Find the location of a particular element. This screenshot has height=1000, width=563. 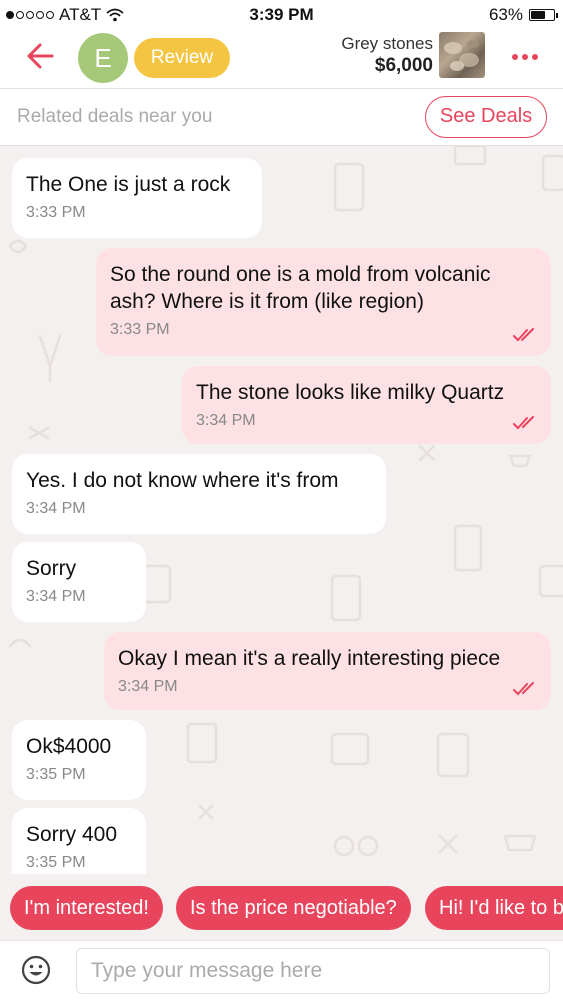

arrow-left-icon is located at coordinates (40, 56).